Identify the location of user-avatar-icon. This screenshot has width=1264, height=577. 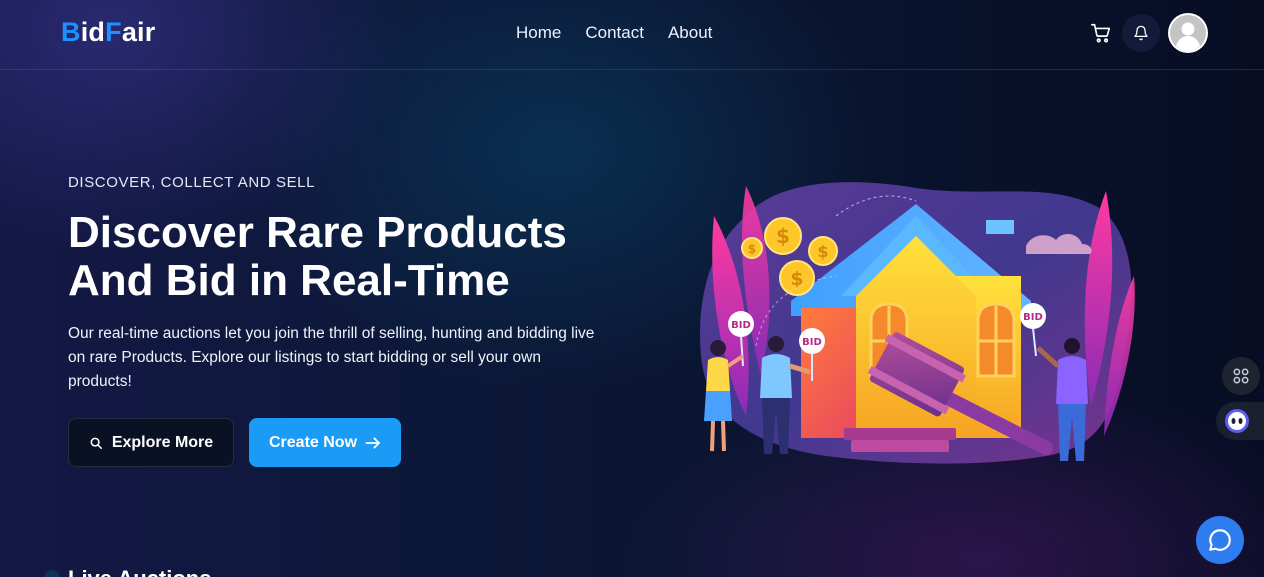
(1188, 33).